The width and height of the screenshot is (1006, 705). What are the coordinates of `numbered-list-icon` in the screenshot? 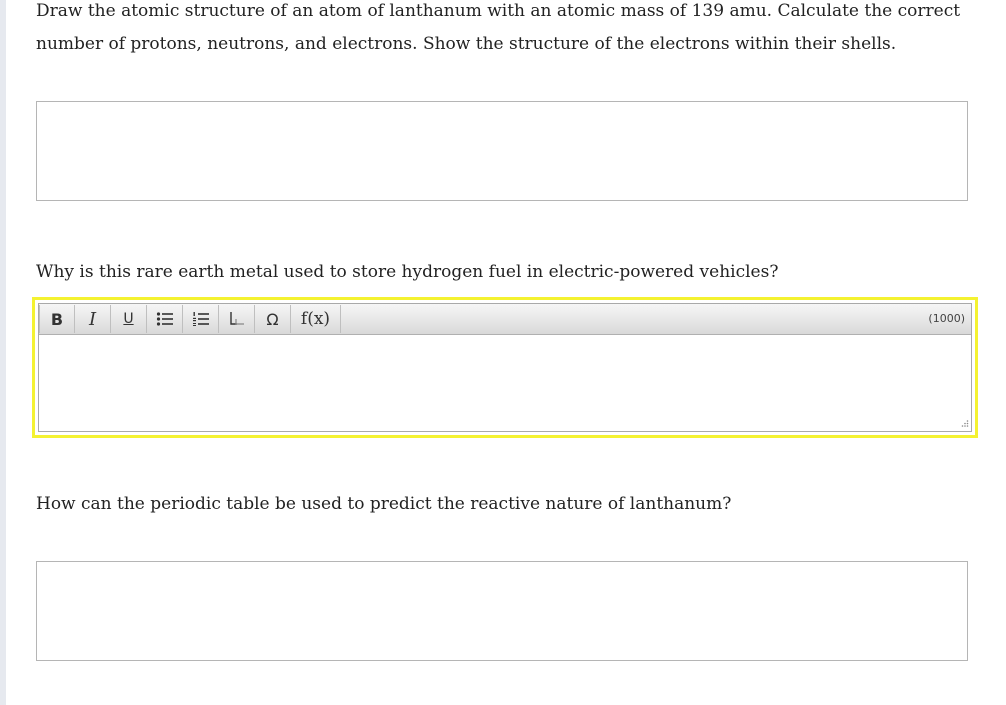 It's located at (200, 319).